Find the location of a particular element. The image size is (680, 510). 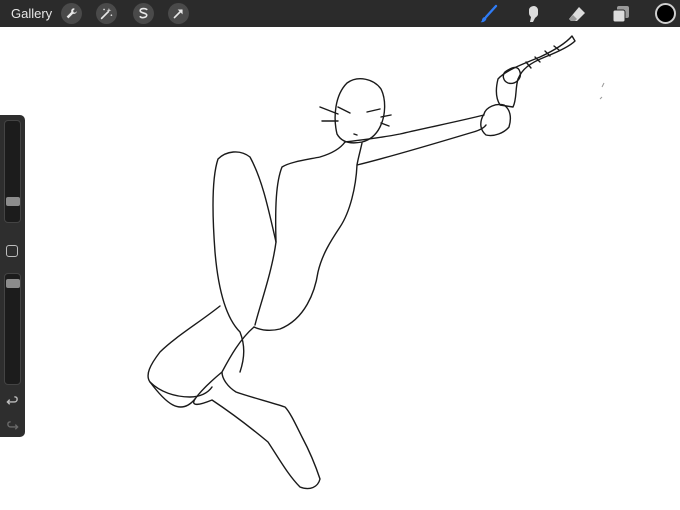

eraser-icon is located at coordinates (577, 14).